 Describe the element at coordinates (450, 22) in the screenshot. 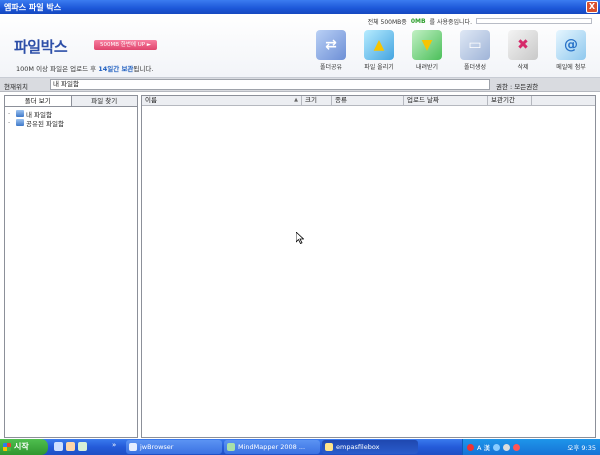

I see `usage-suffix: 를 사용중입니다.` at that location.